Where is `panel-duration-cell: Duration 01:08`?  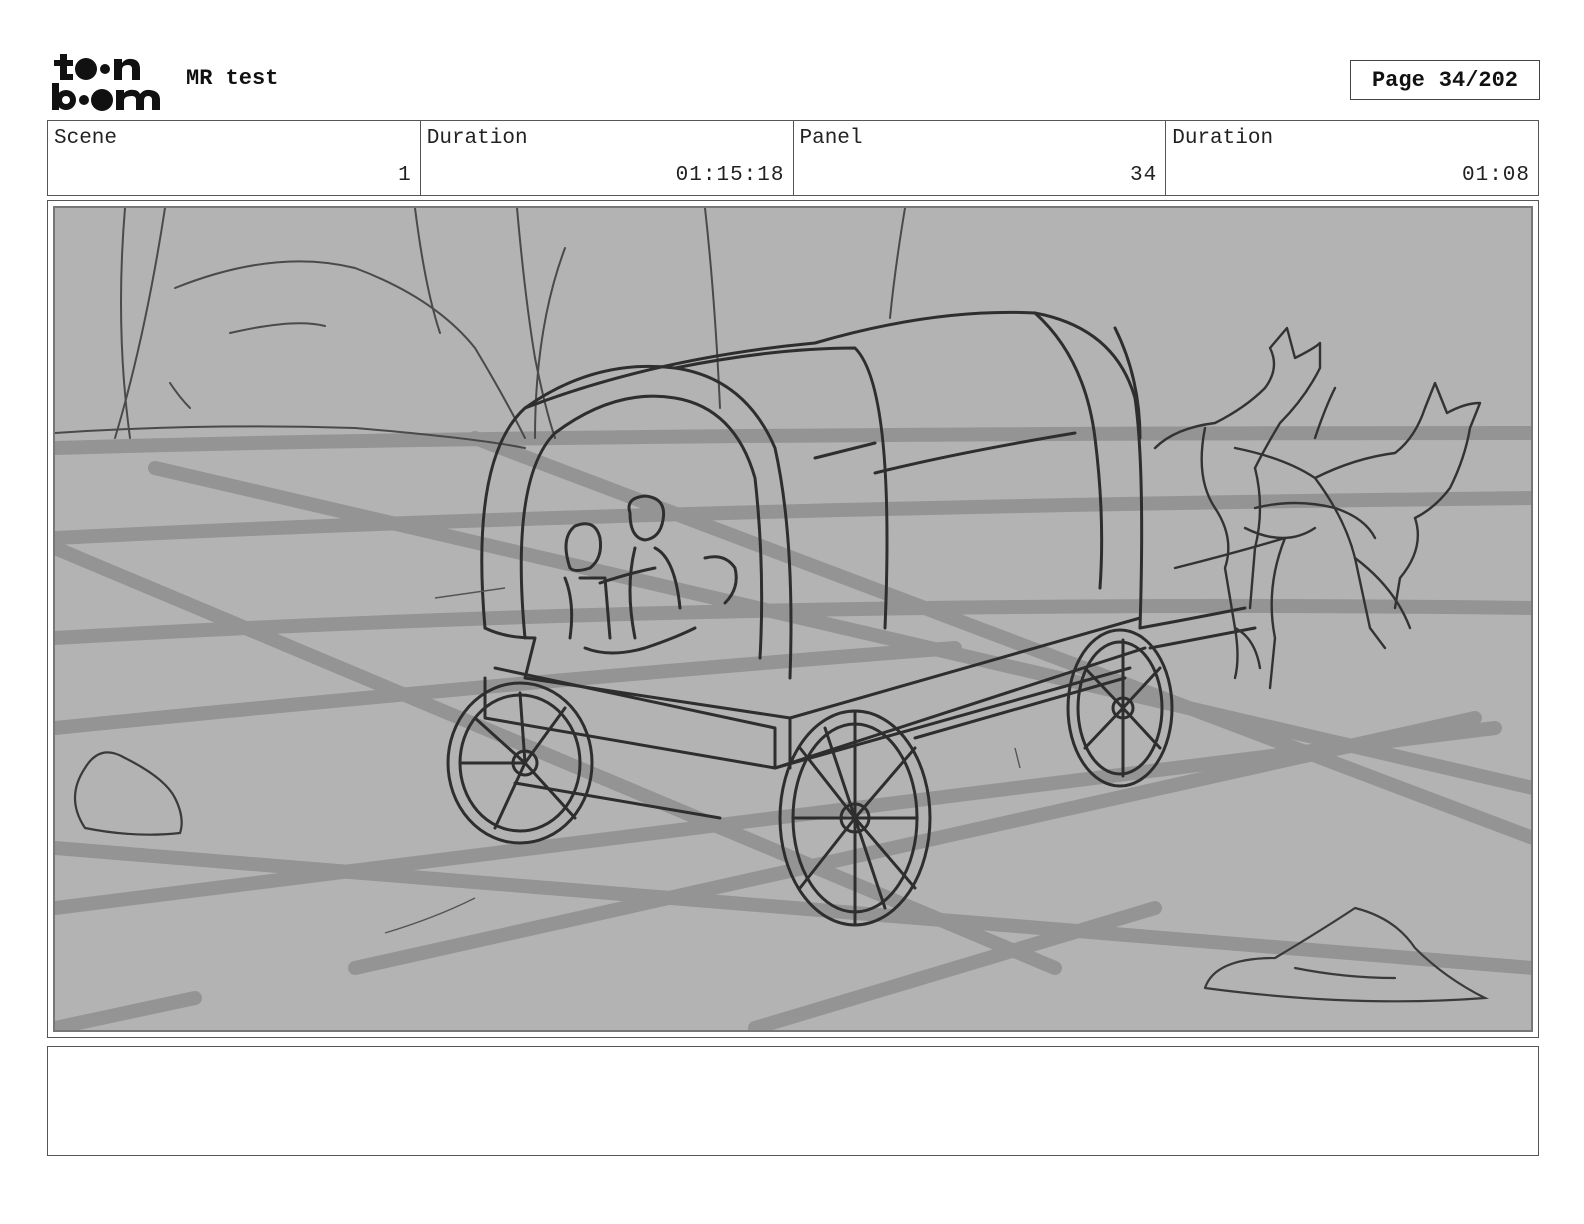
panel-duration-cell: Duration 01:08 is located at coordinates (1352, 158).